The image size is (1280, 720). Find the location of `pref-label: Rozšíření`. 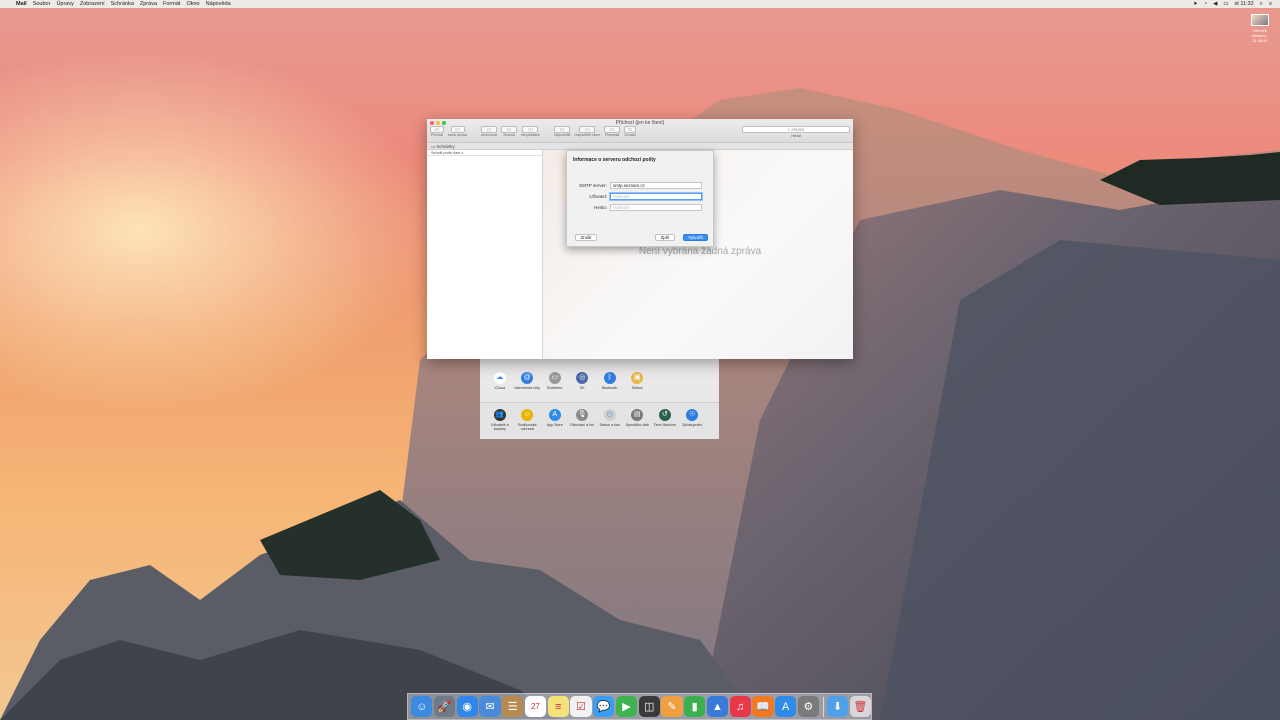

pref-label: Rozšíření is located at coordinates (555, 388).